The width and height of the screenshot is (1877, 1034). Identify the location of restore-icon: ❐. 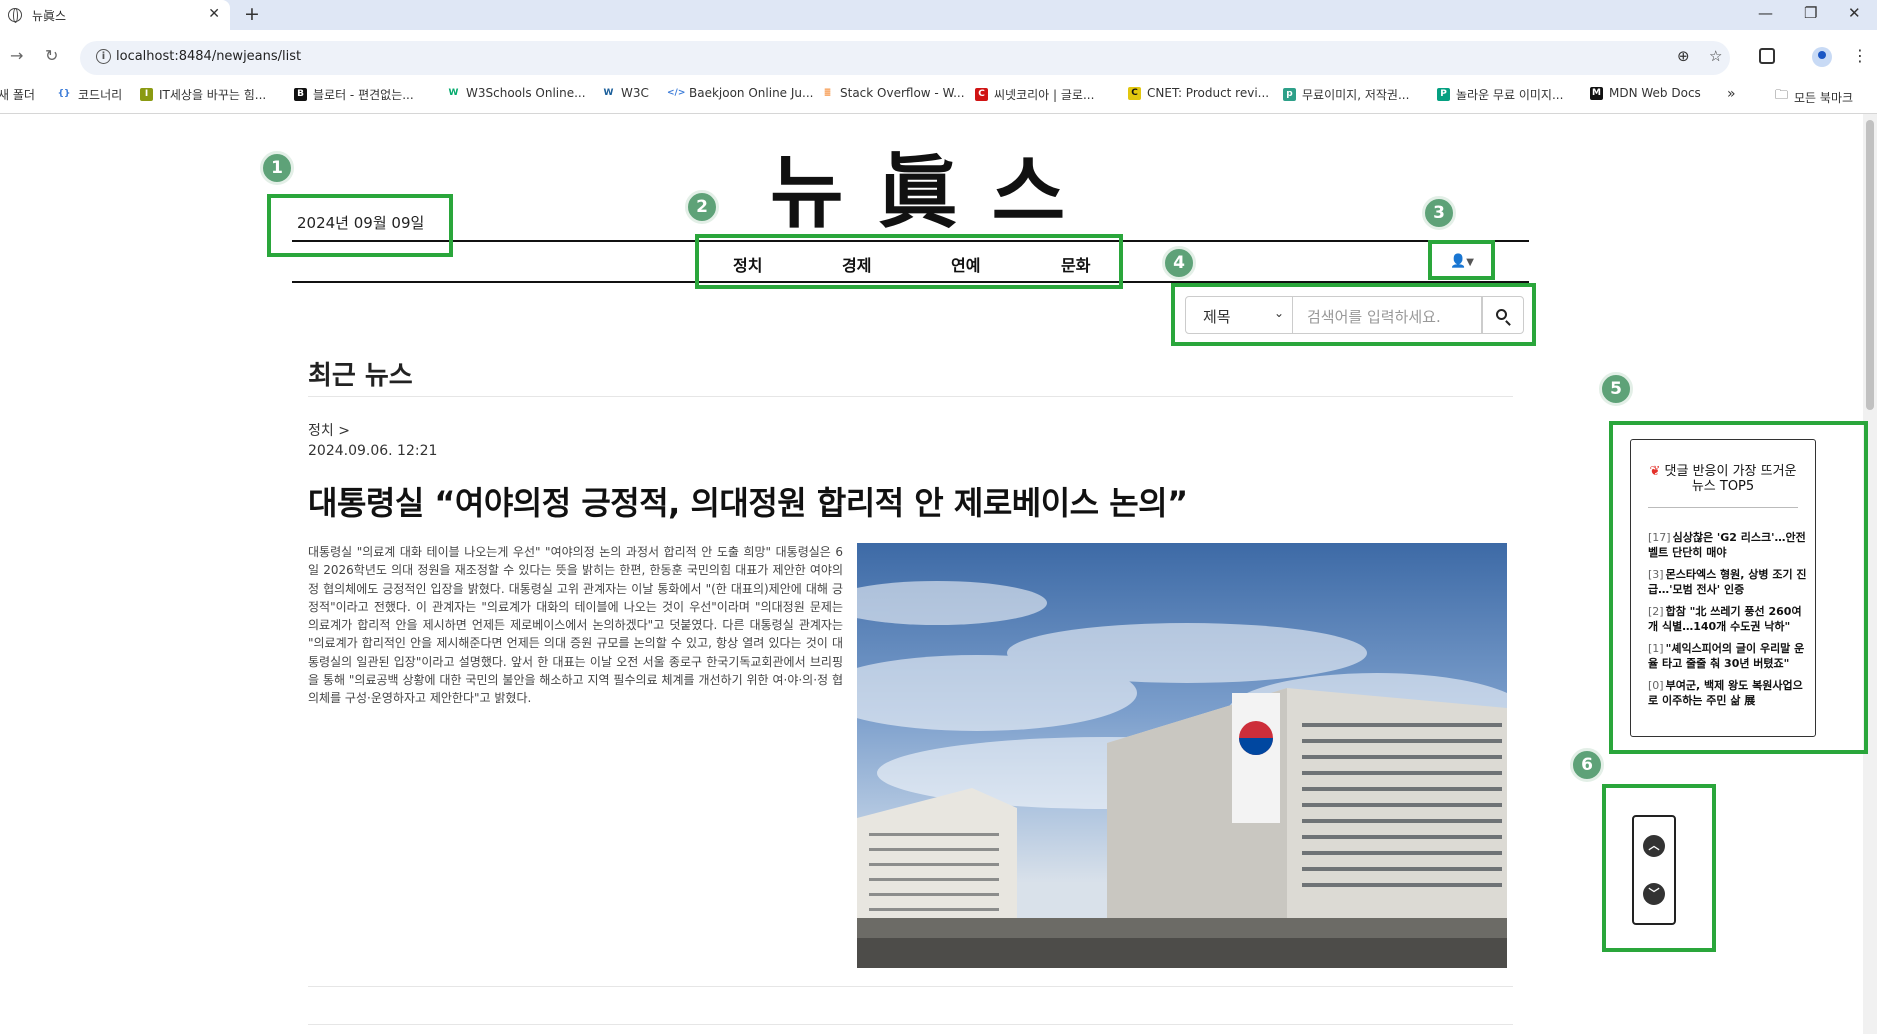
(1810, 13).